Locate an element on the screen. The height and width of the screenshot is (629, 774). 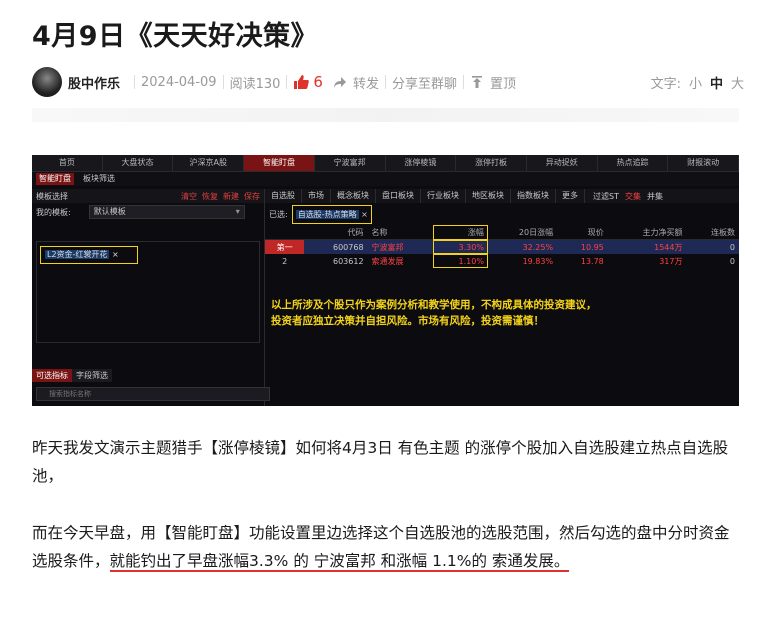
my-template-label: 我的模板: is located at coordinates (53, 212).